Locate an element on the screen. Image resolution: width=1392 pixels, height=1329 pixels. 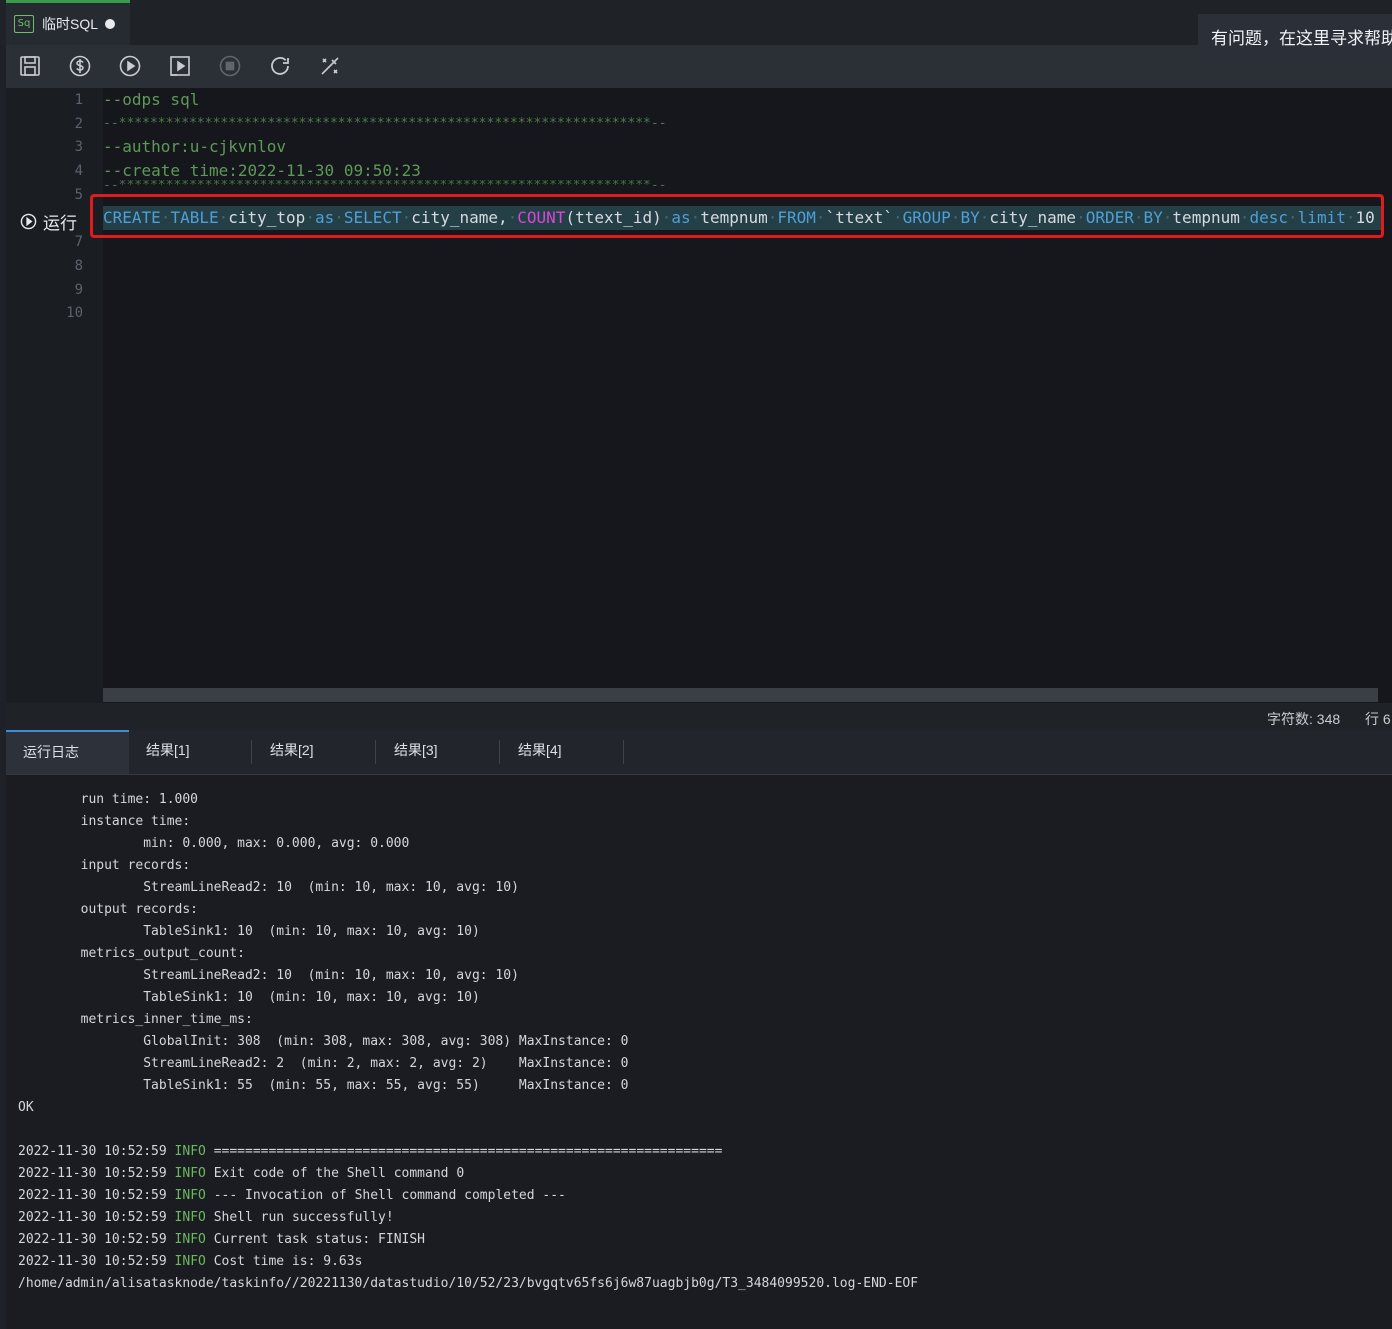
log-line: metrics_output_count: is located at coordinates (131, 954).